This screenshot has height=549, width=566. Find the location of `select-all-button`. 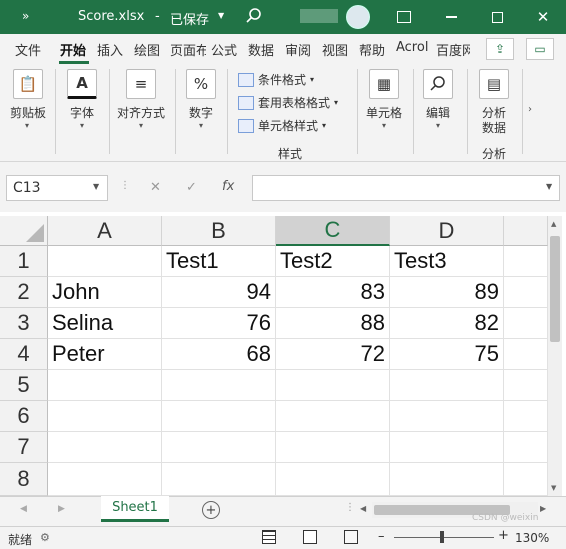

select-all-button is located at coordinates (24, 231).